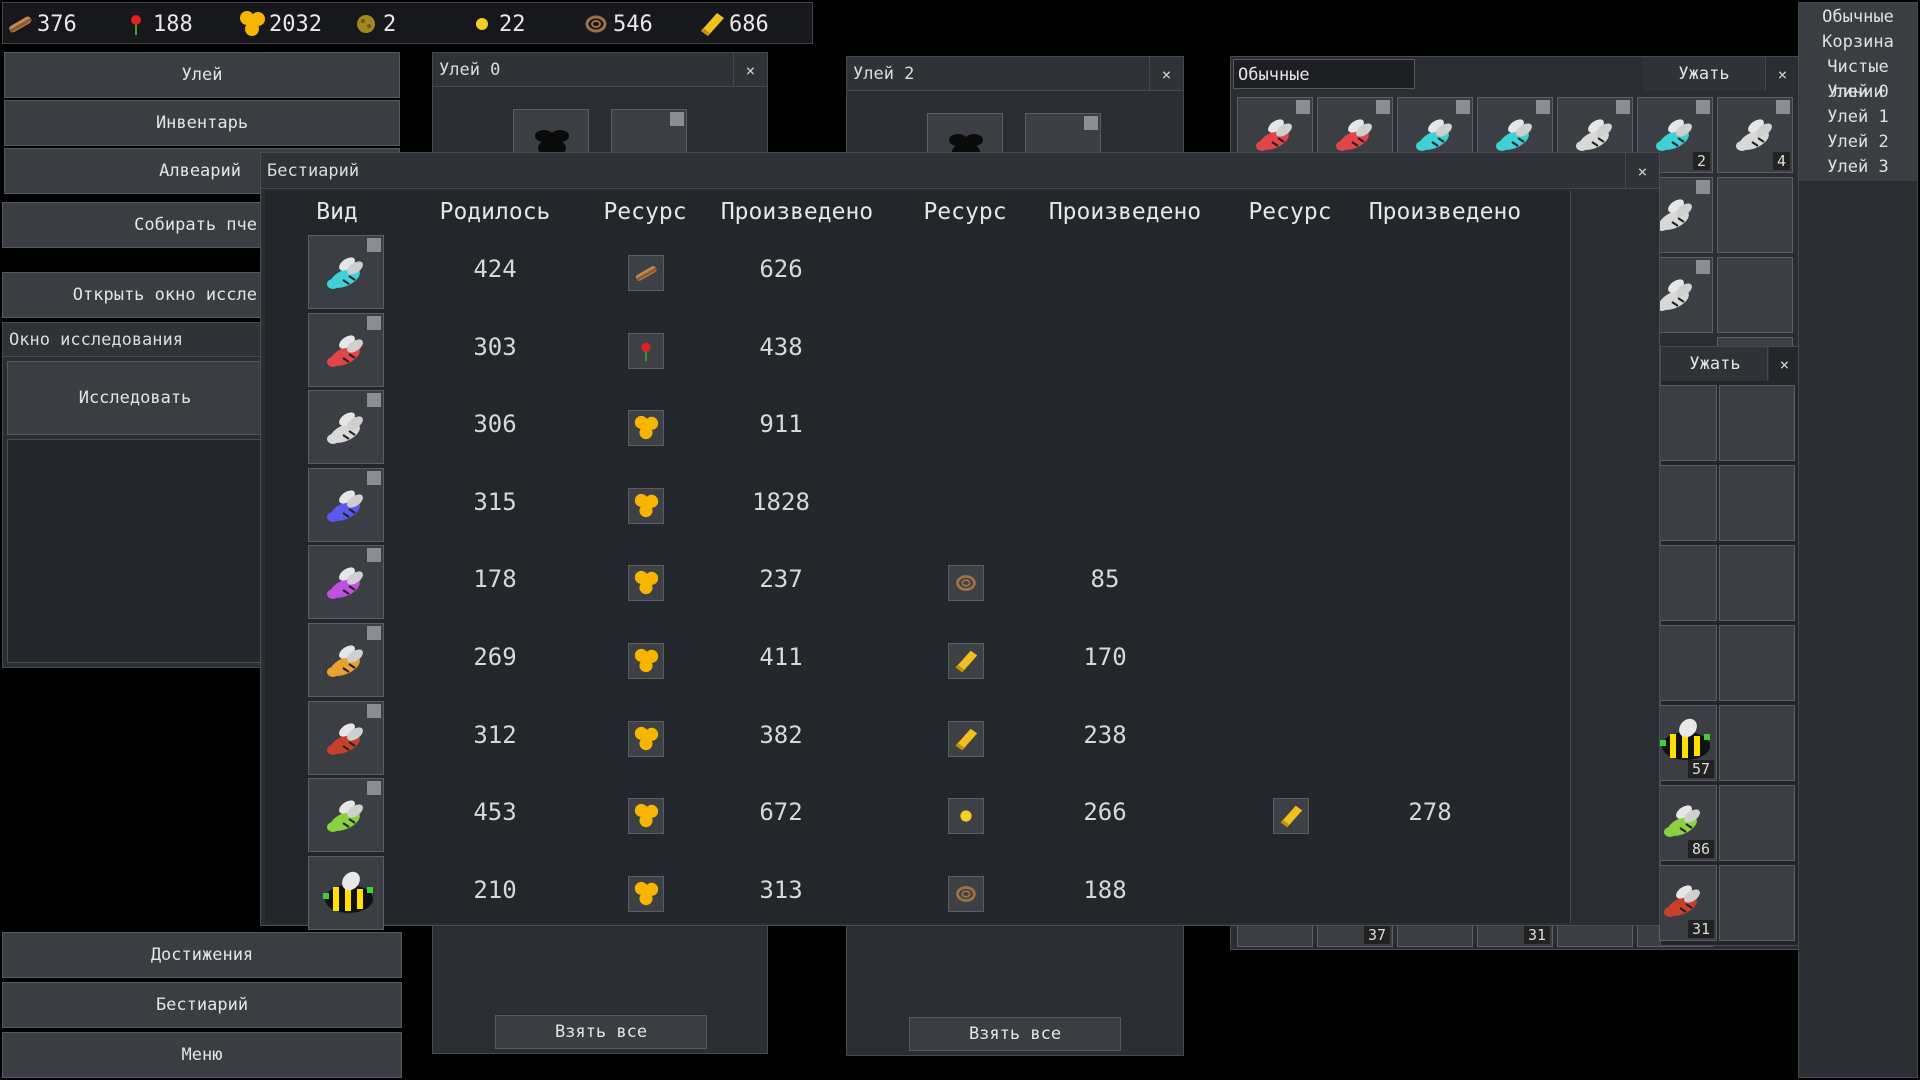 The image size is (1920, 1080). I want to click on hive-2-take-all-button: Взять все, so click(1015, 1034).